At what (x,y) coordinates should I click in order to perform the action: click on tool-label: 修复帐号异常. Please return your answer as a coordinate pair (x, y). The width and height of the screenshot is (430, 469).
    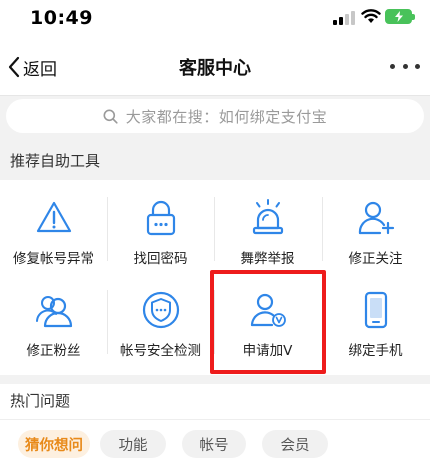
    Looking at the image, I should click on (53, 259).